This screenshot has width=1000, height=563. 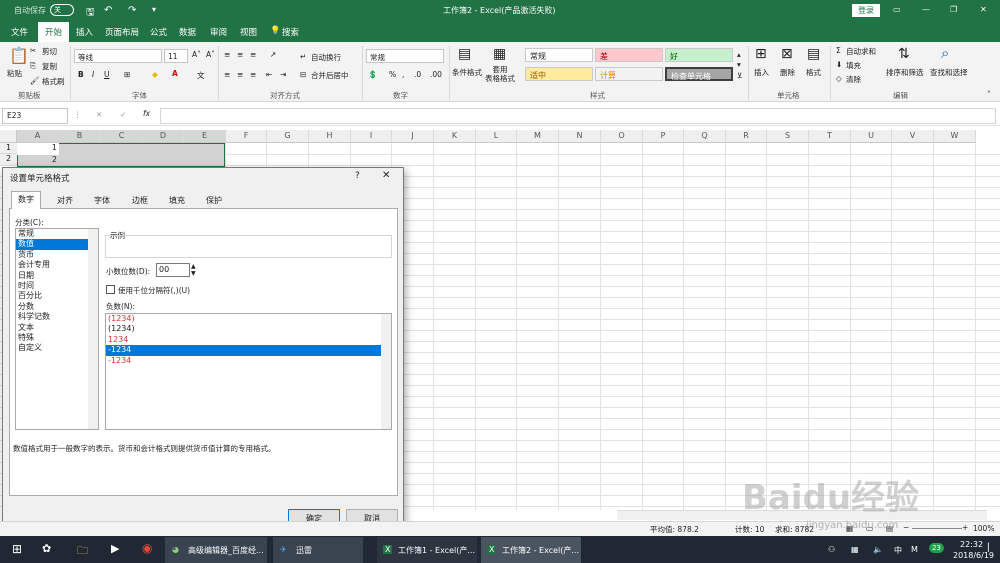 I want to click on column-header-i: I, so click(x=371, y=136).